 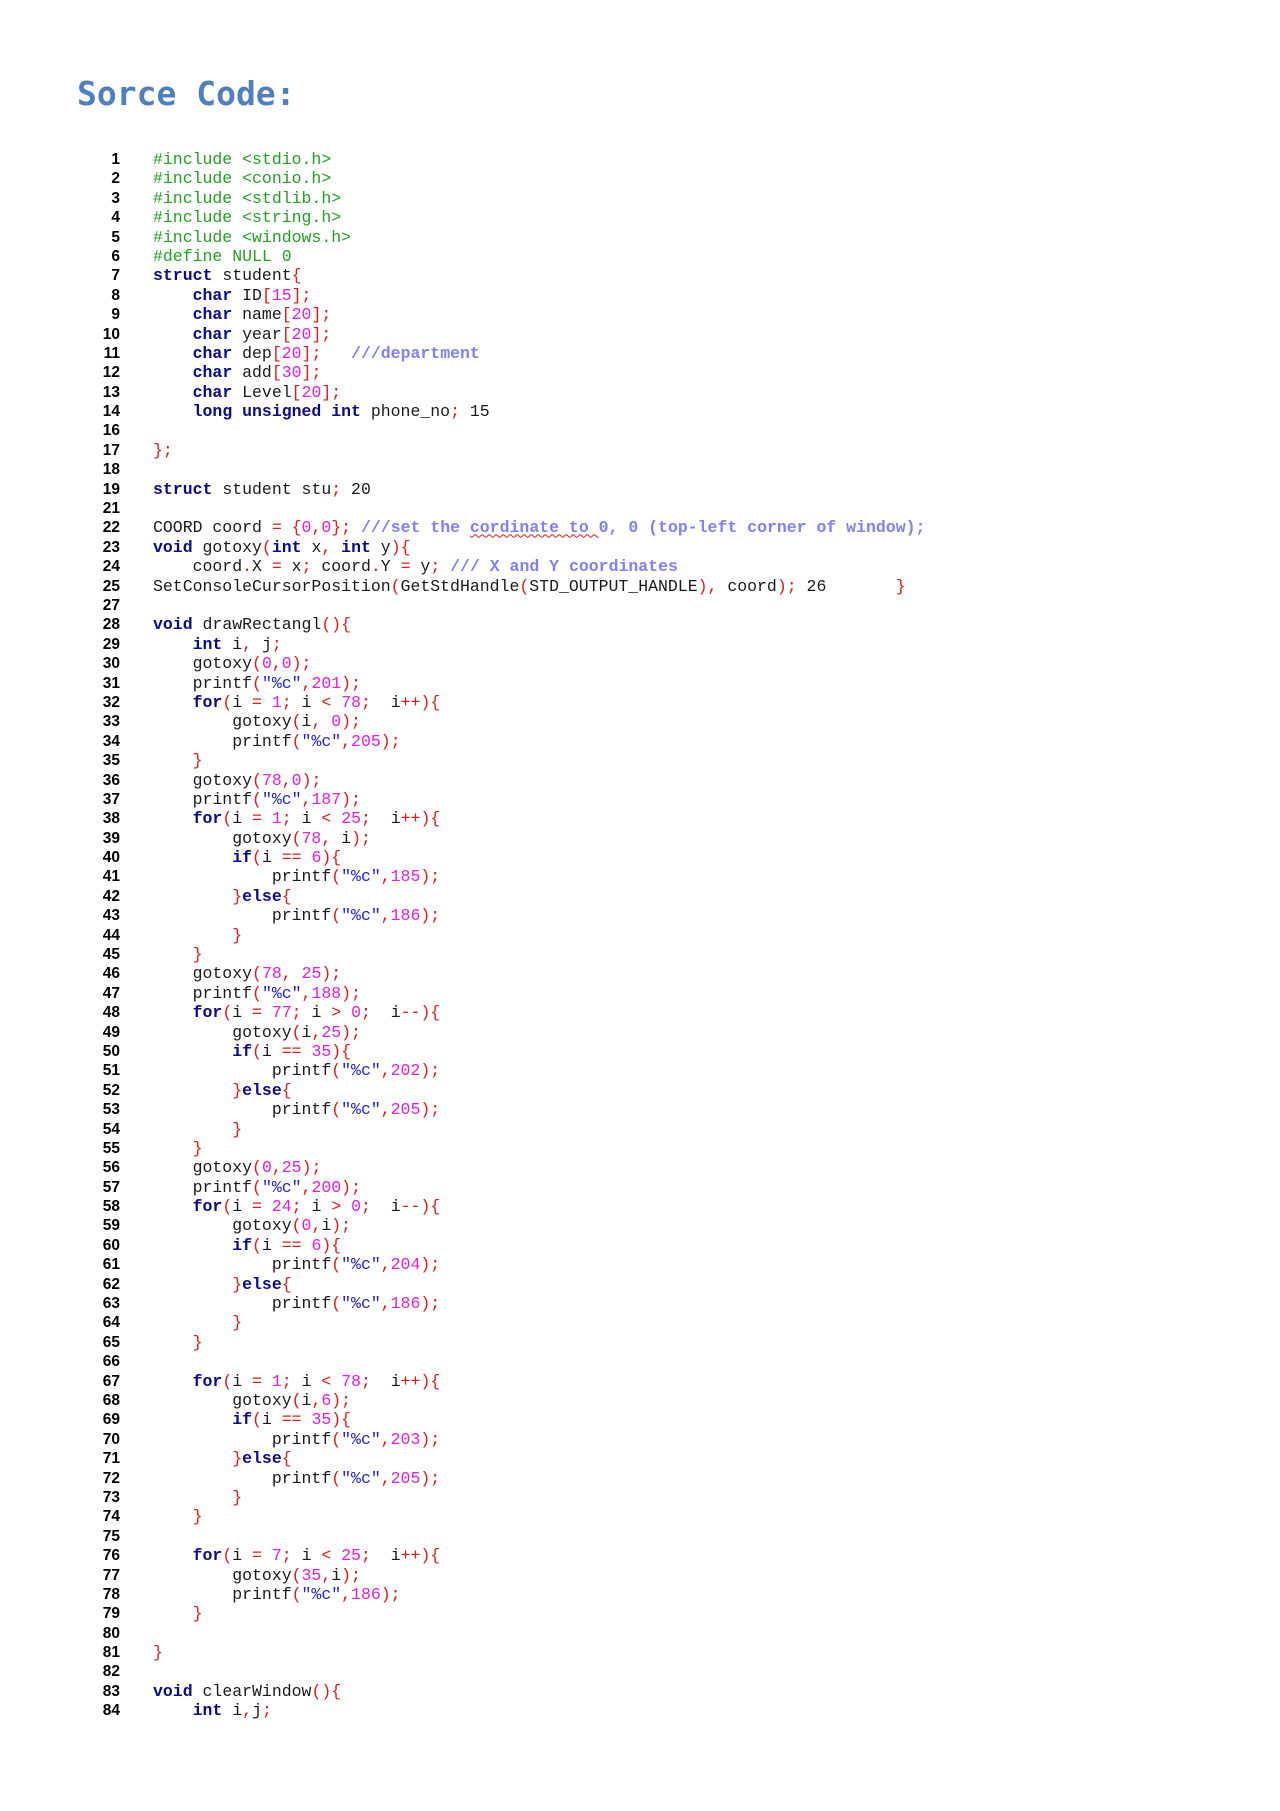 What do you see at coordinates (326, 683) in the screenshot?
I see `code-token: 201` at bounding box center [326, 683].